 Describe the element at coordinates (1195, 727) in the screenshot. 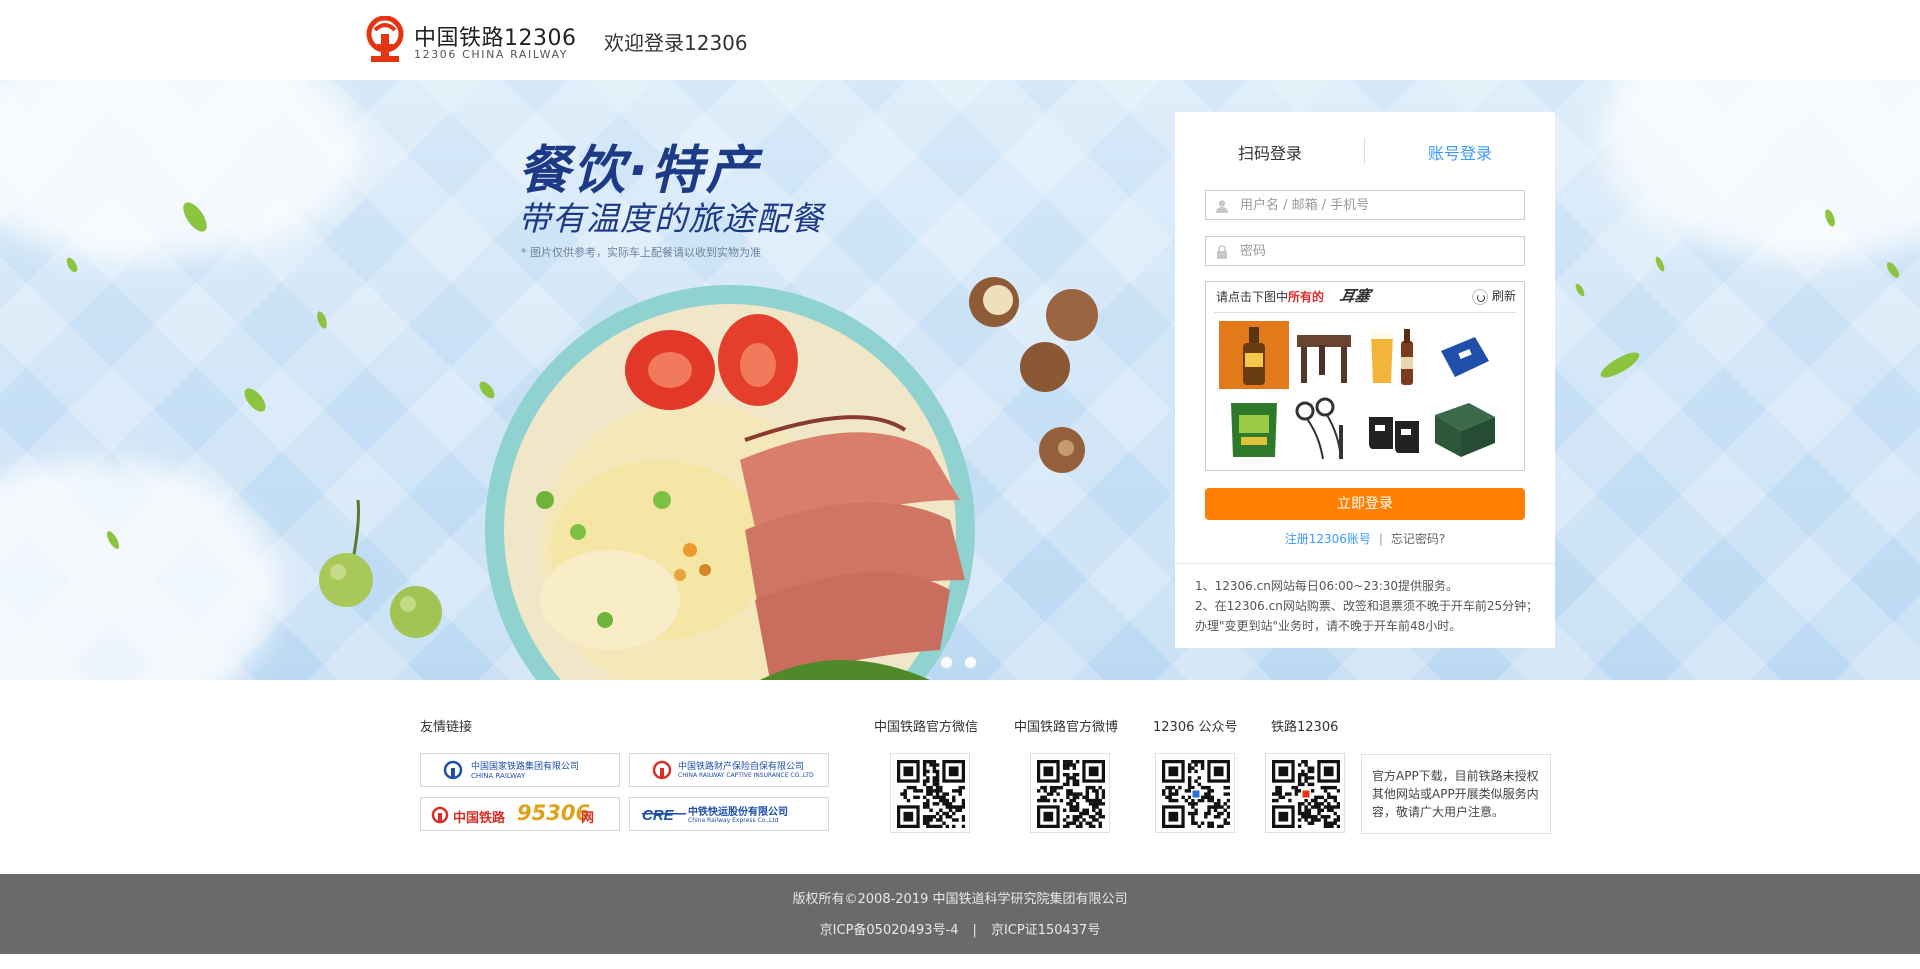

I see `qr-title-official-account: 12306 公众号` at that location.